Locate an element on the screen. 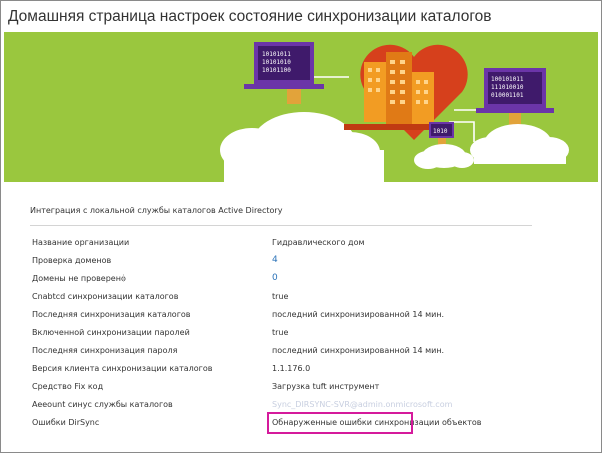 The width and height of the screenshot is (602, 453). right-laptop-icon: 100101011 111010010 010001101 is located at coordinates (515, 98).